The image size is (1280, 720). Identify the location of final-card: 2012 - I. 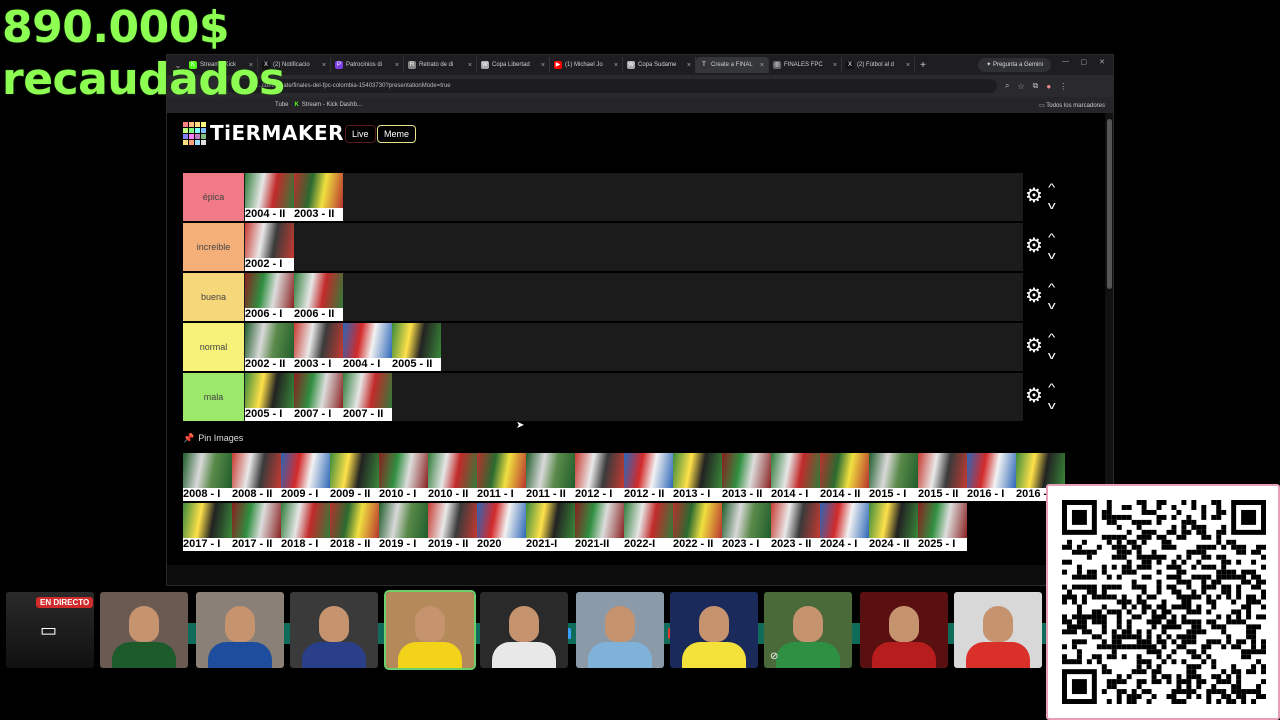
(599, 477).